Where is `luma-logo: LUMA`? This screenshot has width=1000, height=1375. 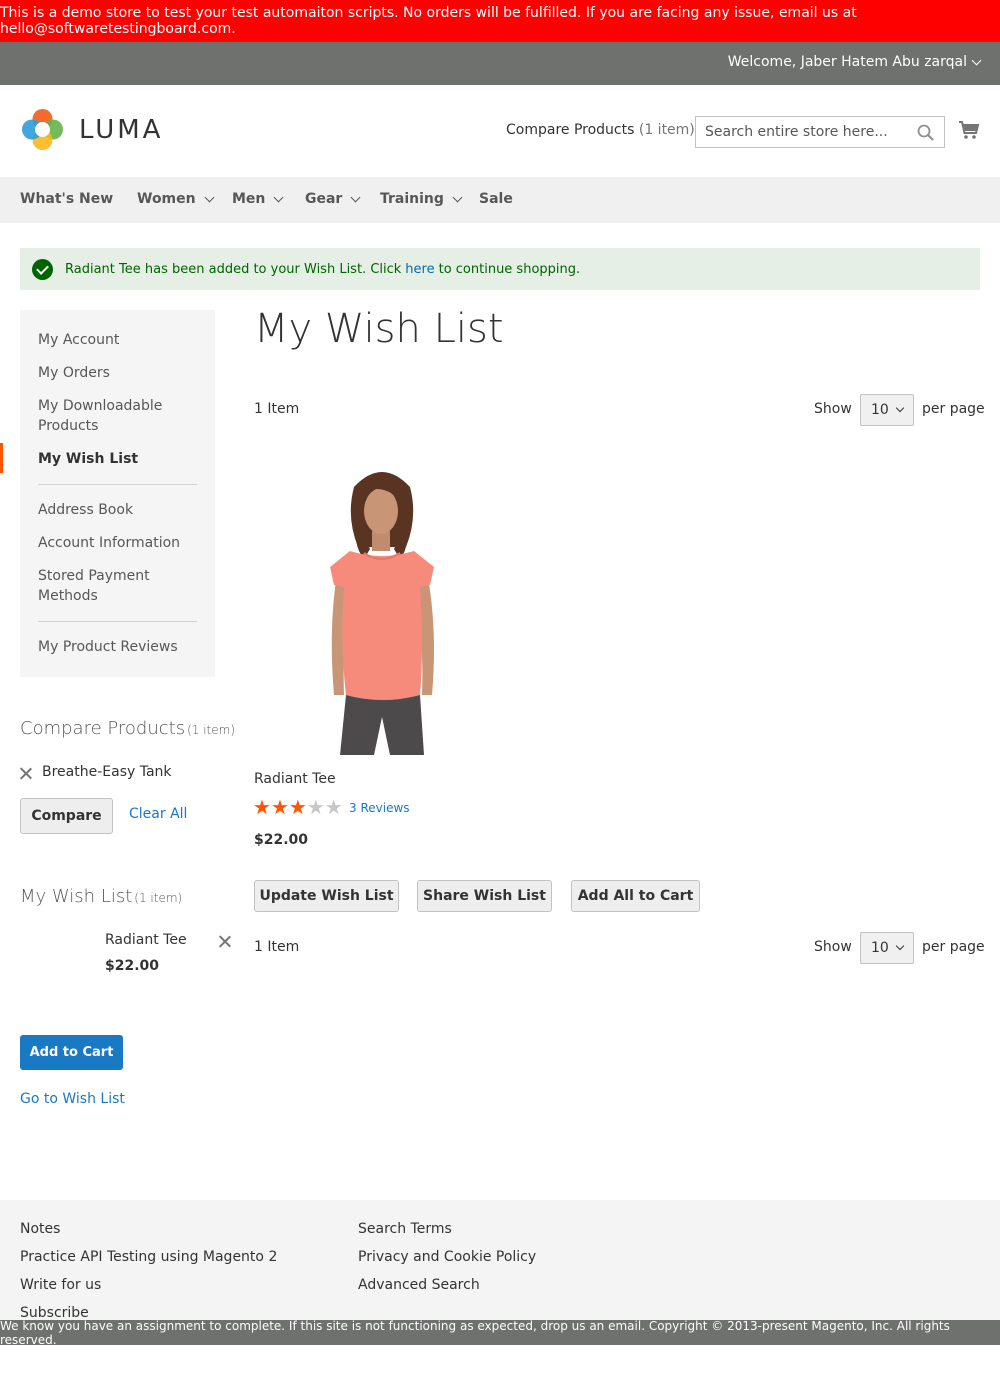 luma-logo: LUMA is located at coordinates (91, 129).